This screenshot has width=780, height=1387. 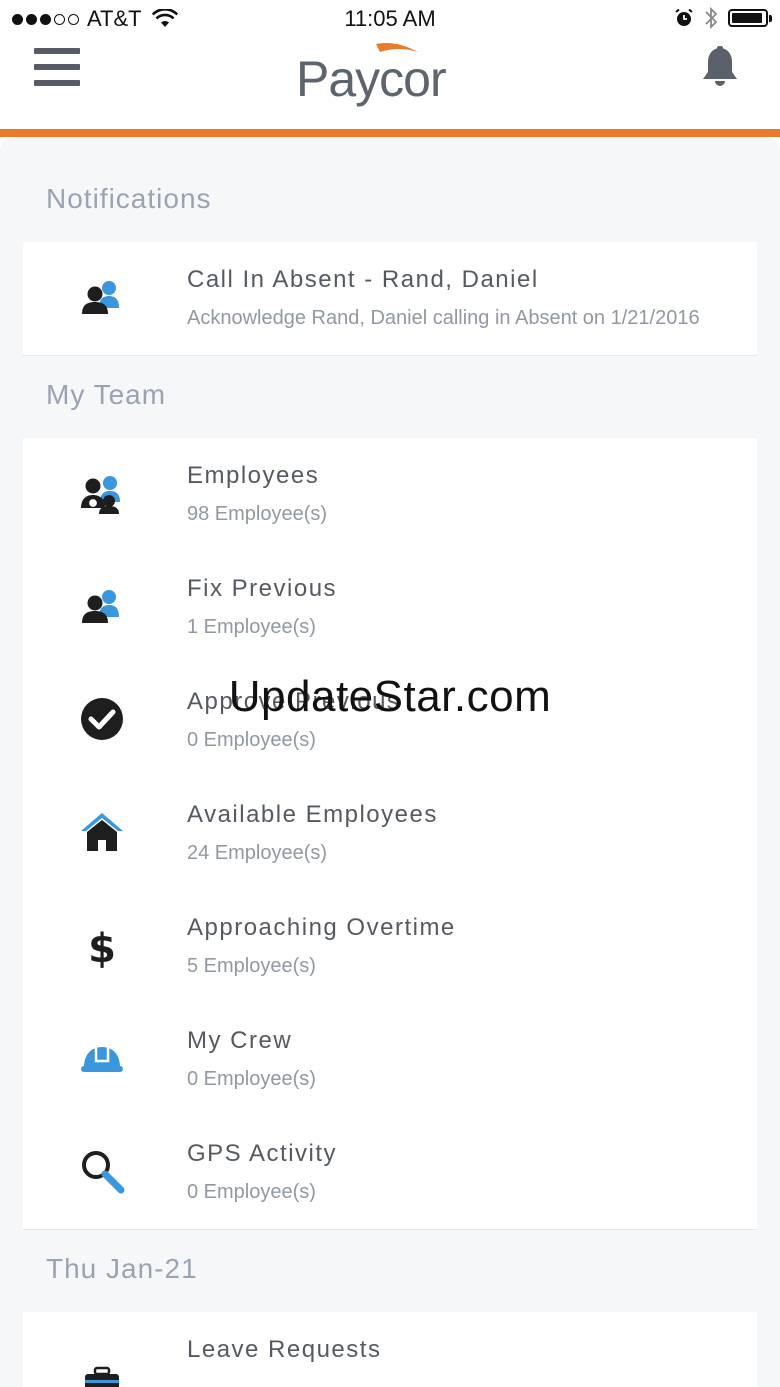 What do you see at coordinates (129, 198) in the screenshot?
I see `notifications-section-title: Notifications` at bounding box center [129, 198].